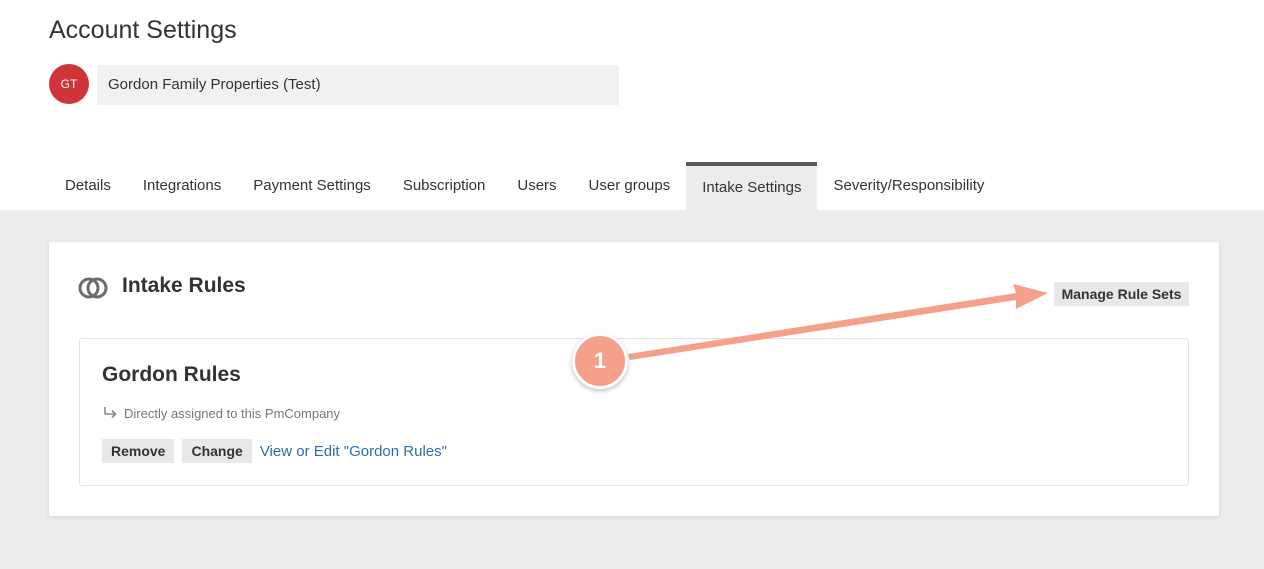 Image resolution: width=1264 pixels, height=569 pixels. What do you see at coordinates (353, 451) in the screenshot?
I see `view-edit-ruleset-link: View or Edit "Gordon Rules"` at bounding box center [353, 451].